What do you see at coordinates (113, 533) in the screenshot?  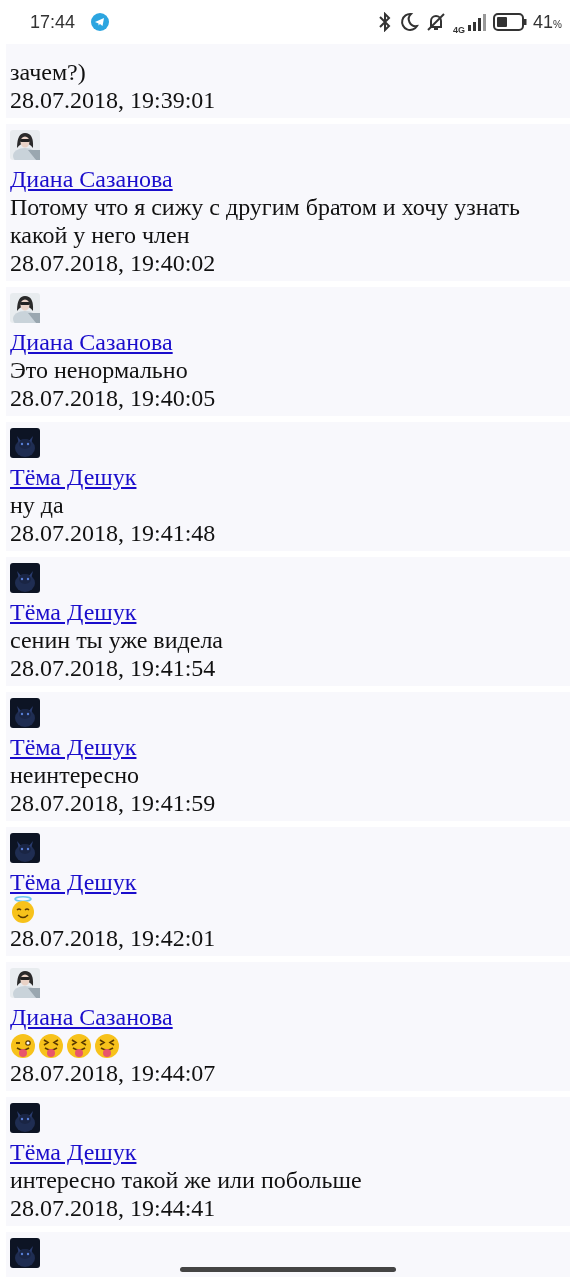 I see `message-date: 28.07.2018, 19:41:48` at bounding box center [113, 533].